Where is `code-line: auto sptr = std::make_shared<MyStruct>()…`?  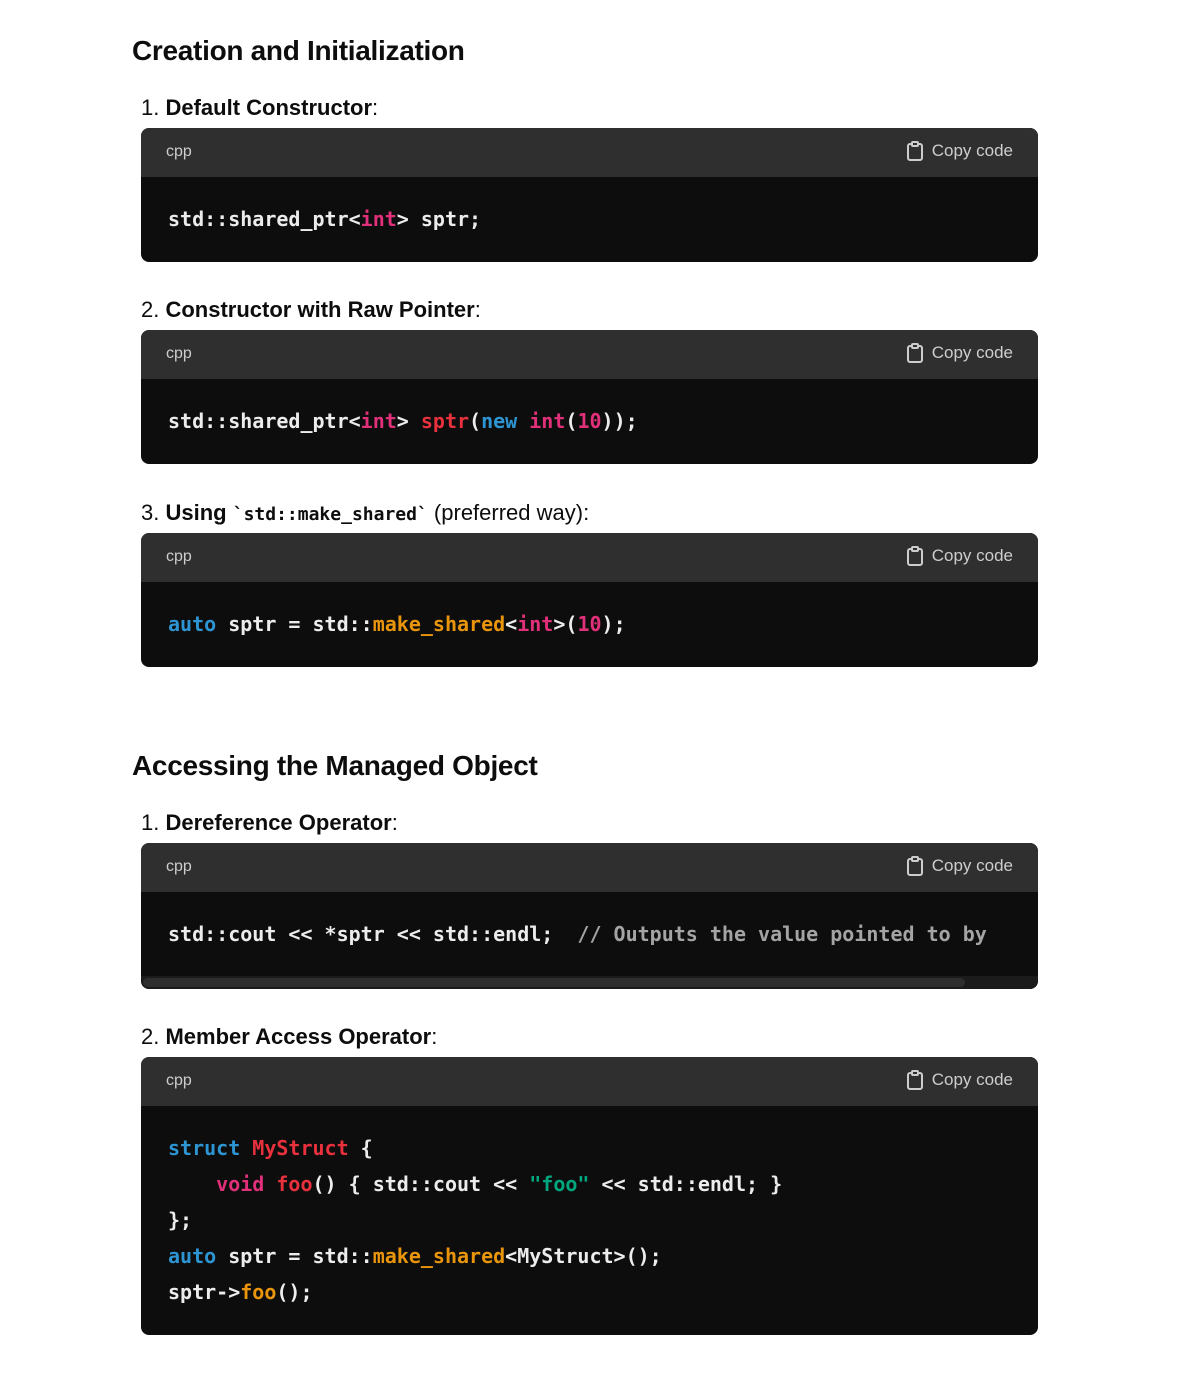 code-line: auto sptr = std::make_shared<MyStruct>()… is located at coordinates (415, 1256).